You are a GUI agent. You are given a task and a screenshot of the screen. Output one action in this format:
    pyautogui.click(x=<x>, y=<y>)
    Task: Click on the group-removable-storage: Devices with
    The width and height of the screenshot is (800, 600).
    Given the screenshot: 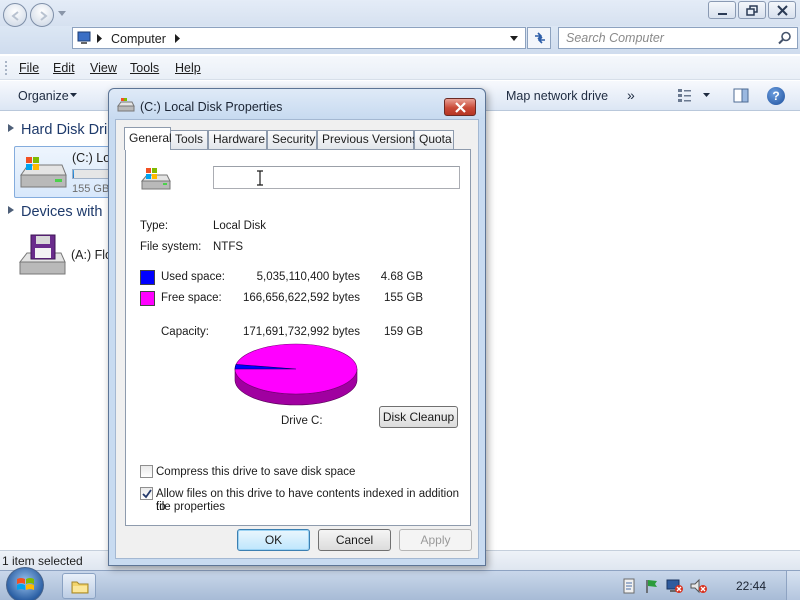 What is the action you would take?
    pyautogui.click(x=55, y=212)
    